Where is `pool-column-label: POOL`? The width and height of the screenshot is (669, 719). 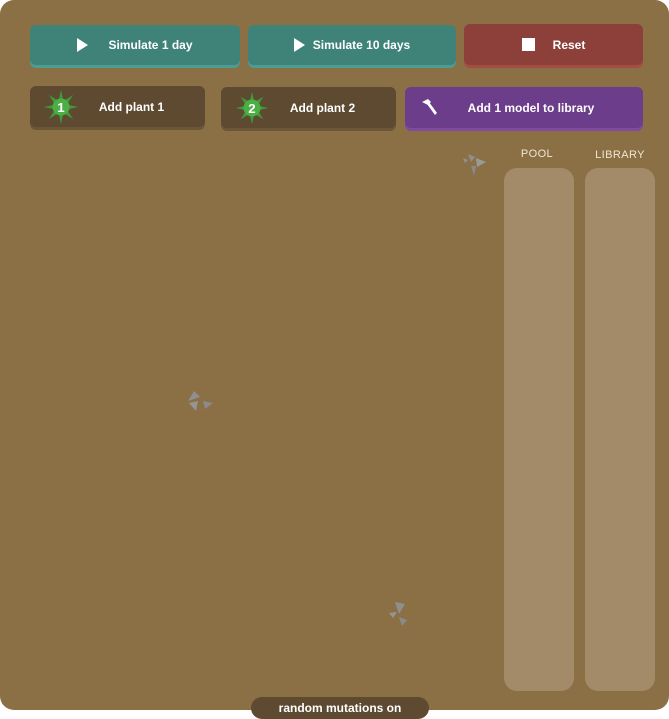
pool-column-label: POOL is located at coordinates (537, 154).